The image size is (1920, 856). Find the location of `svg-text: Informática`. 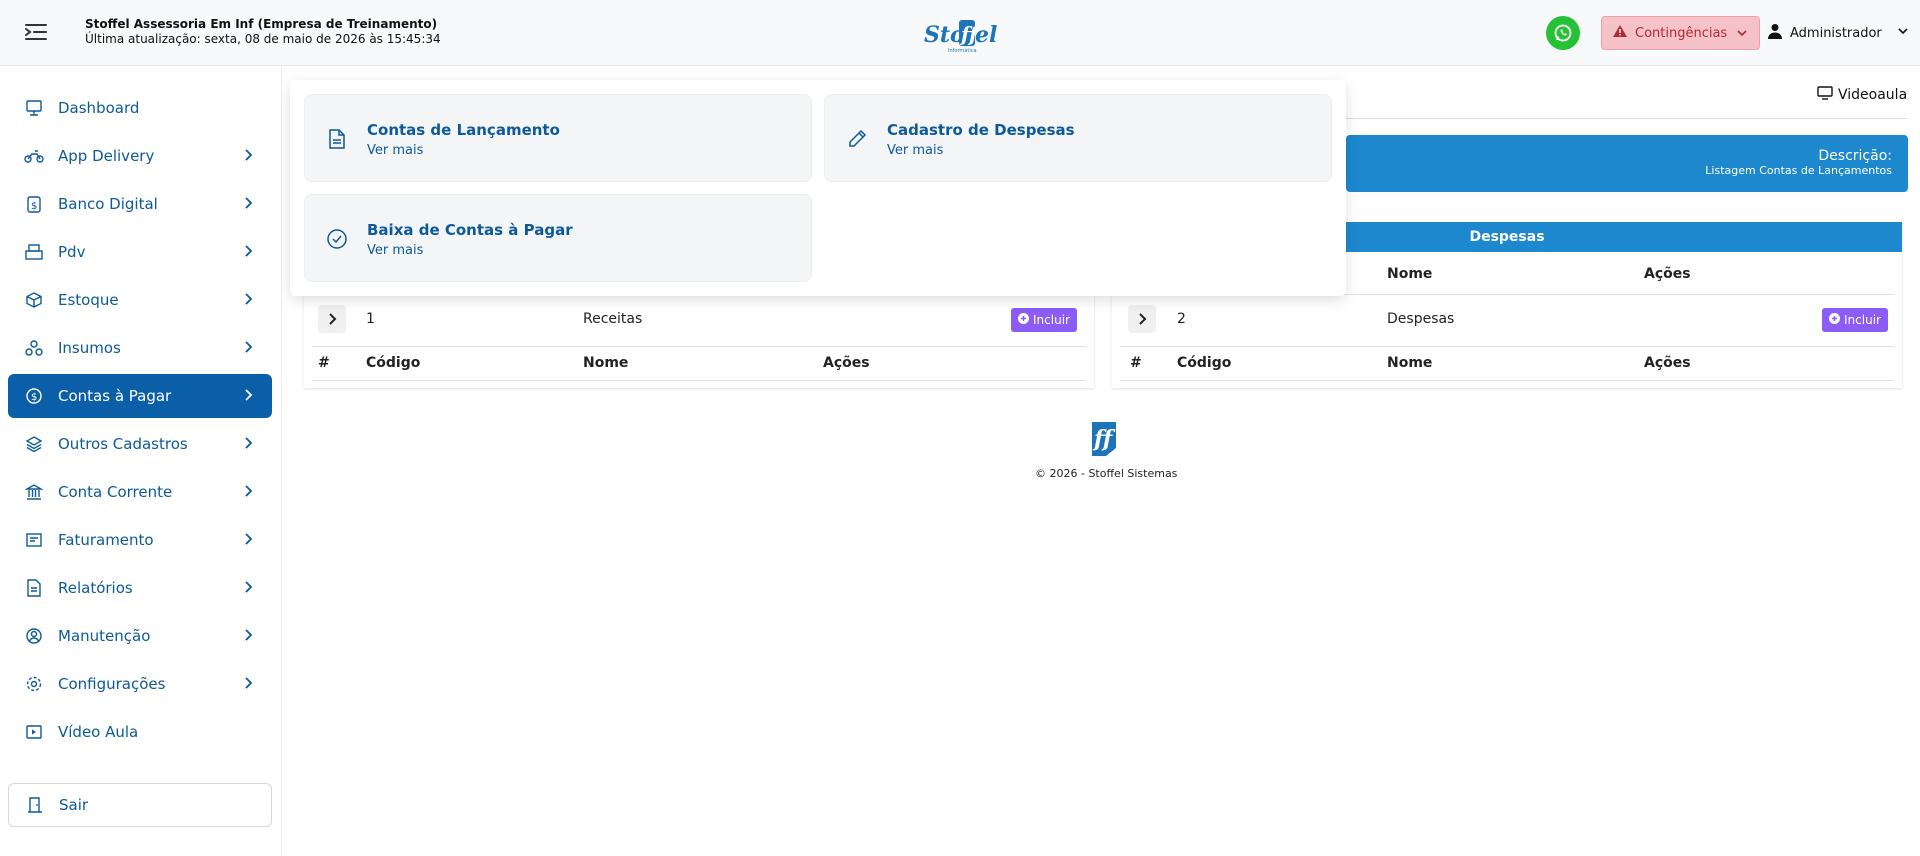

svg-text: Informática is located at coordinates (962, 50).